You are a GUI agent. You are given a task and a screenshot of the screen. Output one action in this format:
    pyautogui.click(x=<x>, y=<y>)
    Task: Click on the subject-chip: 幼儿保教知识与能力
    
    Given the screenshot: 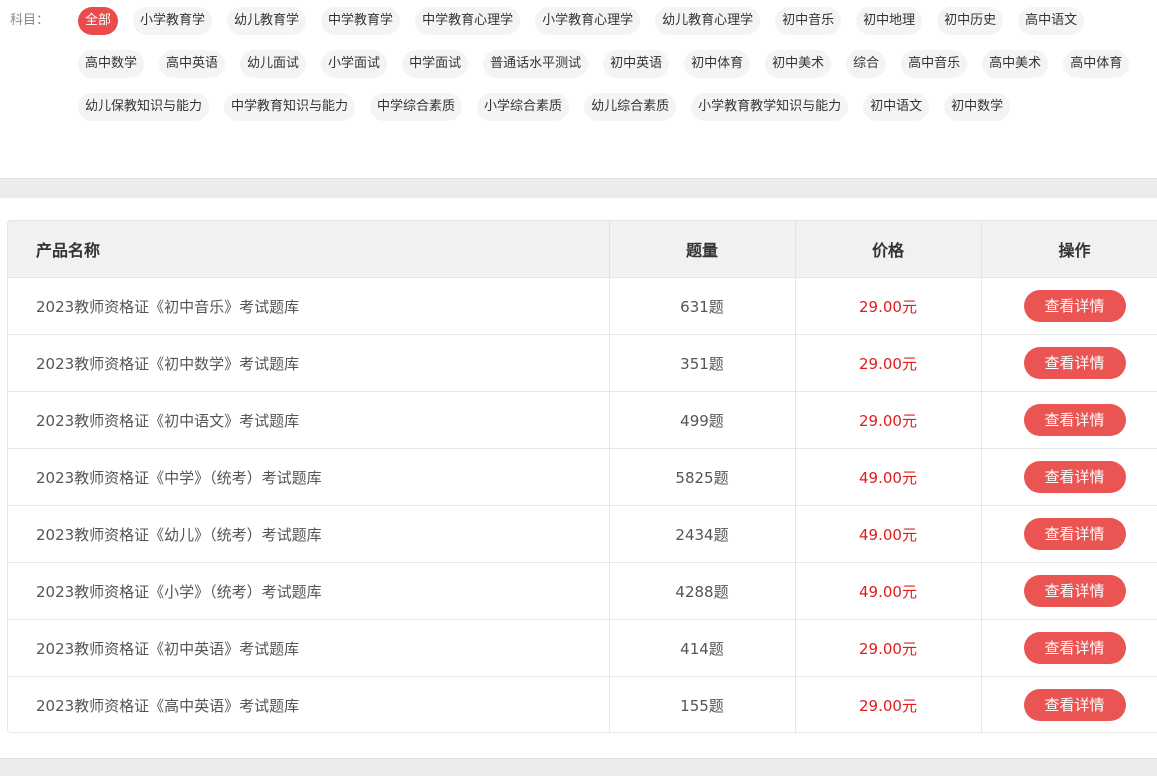 What is the action you would take?
    pyautogui.click(x=144, y=107)
    